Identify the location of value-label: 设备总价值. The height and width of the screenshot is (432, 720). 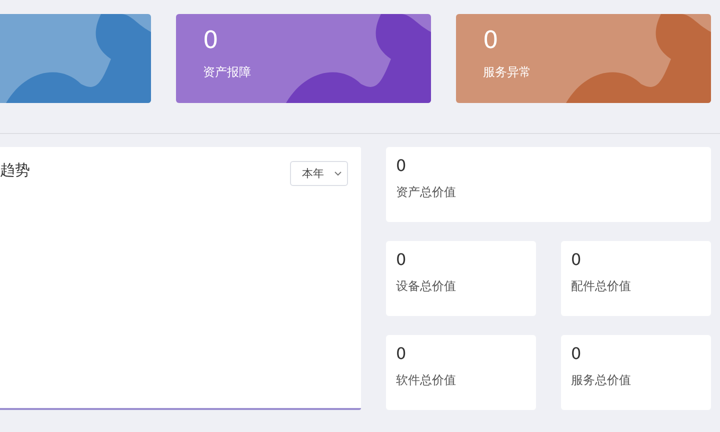
(426, 286).